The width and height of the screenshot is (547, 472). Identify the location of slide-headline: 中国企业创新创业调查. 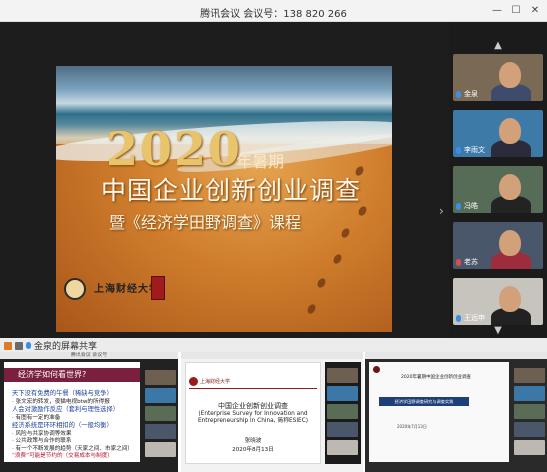
(231, 190).